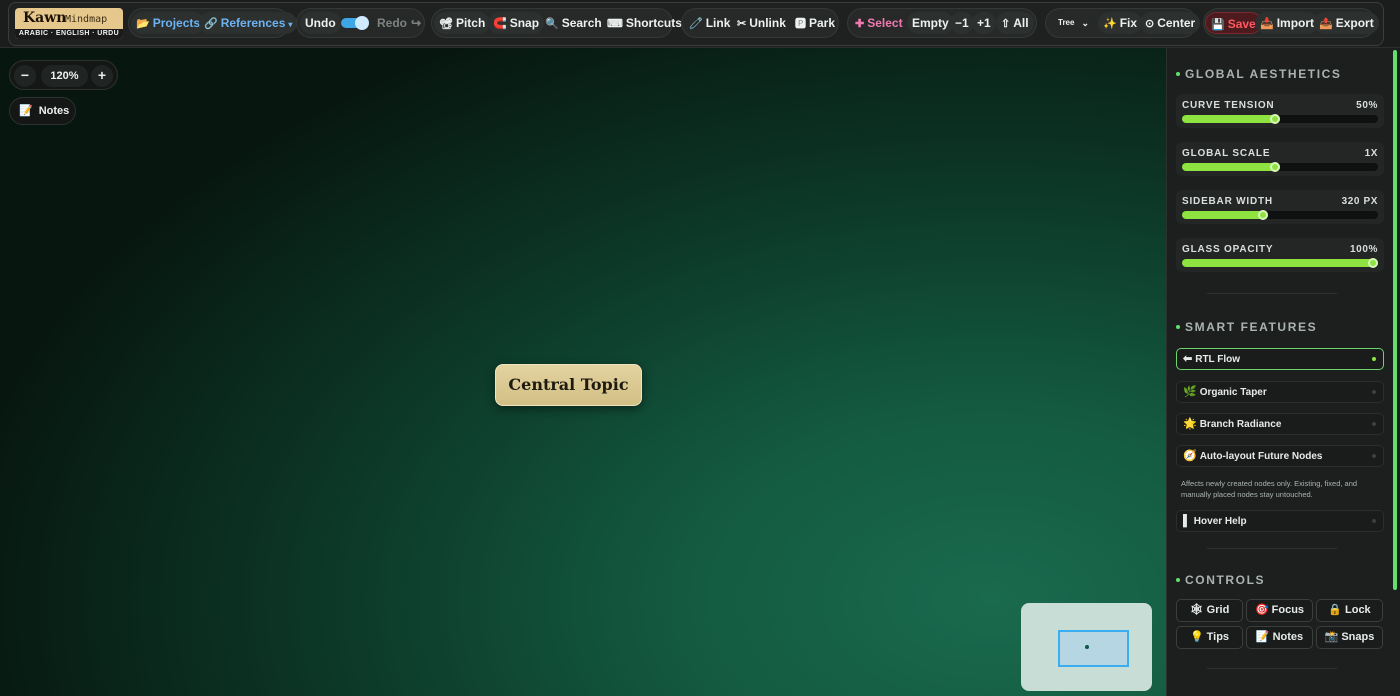 This screenshot has height=696, width=1400. What do you see at coordinates (1228, 105) in the screenshot?
I see `slider-label: CURVE TENSION` at bounding box center [1228, 105].